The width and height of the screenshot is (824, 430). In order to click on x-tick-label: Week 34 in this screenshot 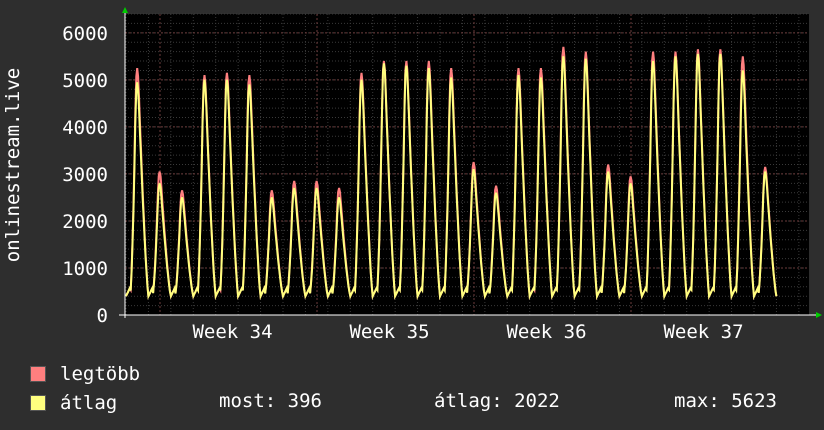, I will do `click(232, 332)`.